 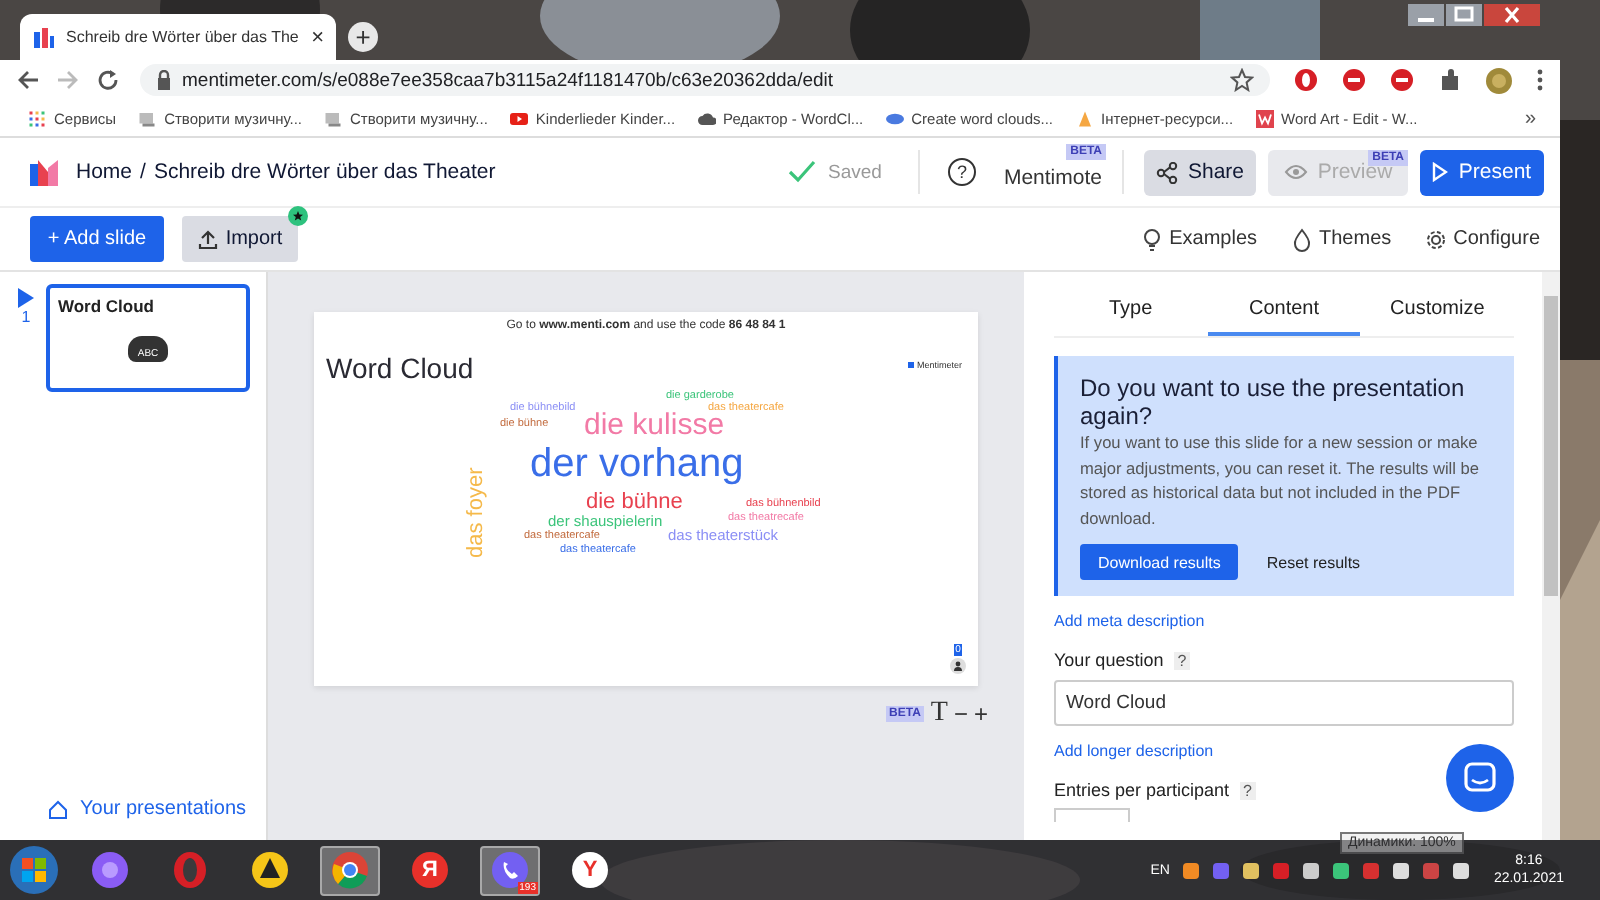 I want to click on reset-results-button: Reset results, so click(x=1313, y=562).